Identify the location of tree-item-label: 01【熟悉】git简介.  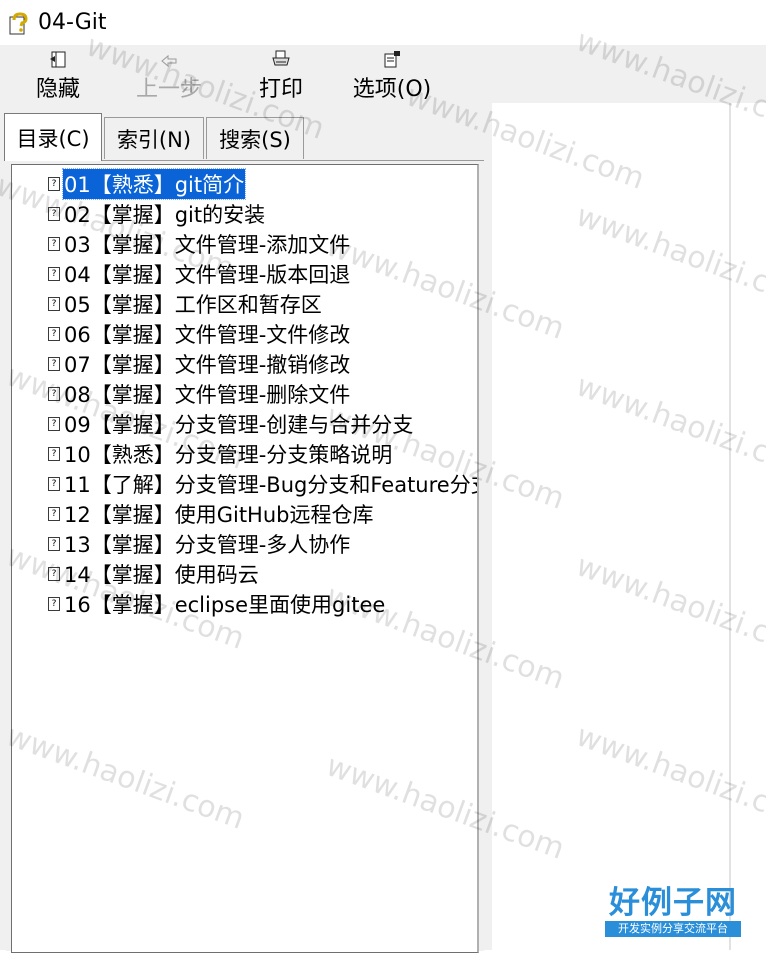
(154, 184).